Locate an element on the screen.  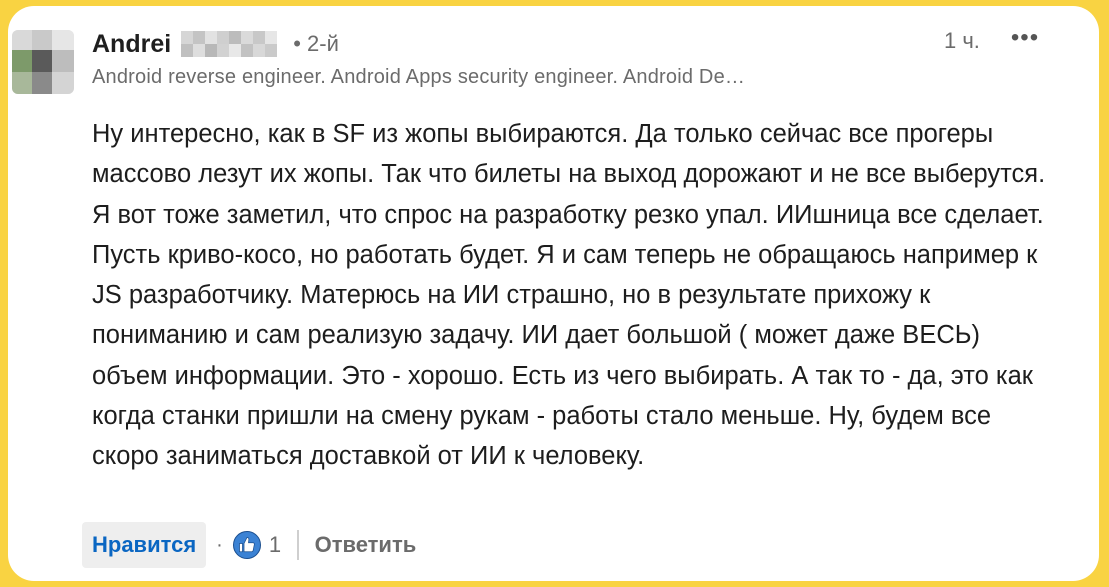
more-options-button: ••• is located at coordinates (1025, 38).